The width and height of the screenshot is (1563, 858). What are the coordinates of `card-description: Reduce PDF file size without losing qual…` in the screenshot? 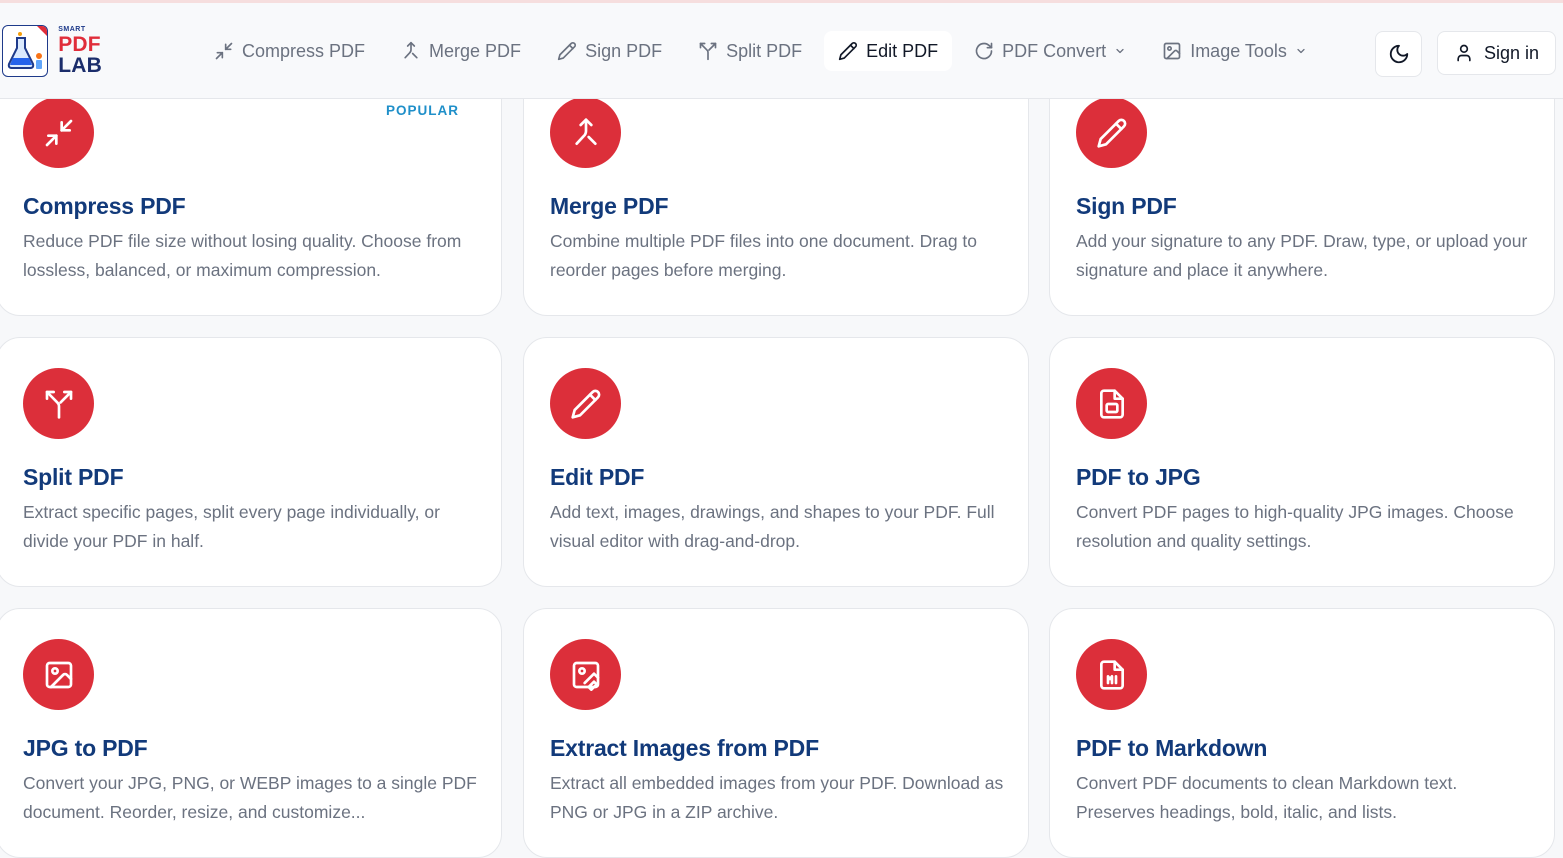 It's located at (242, 255).